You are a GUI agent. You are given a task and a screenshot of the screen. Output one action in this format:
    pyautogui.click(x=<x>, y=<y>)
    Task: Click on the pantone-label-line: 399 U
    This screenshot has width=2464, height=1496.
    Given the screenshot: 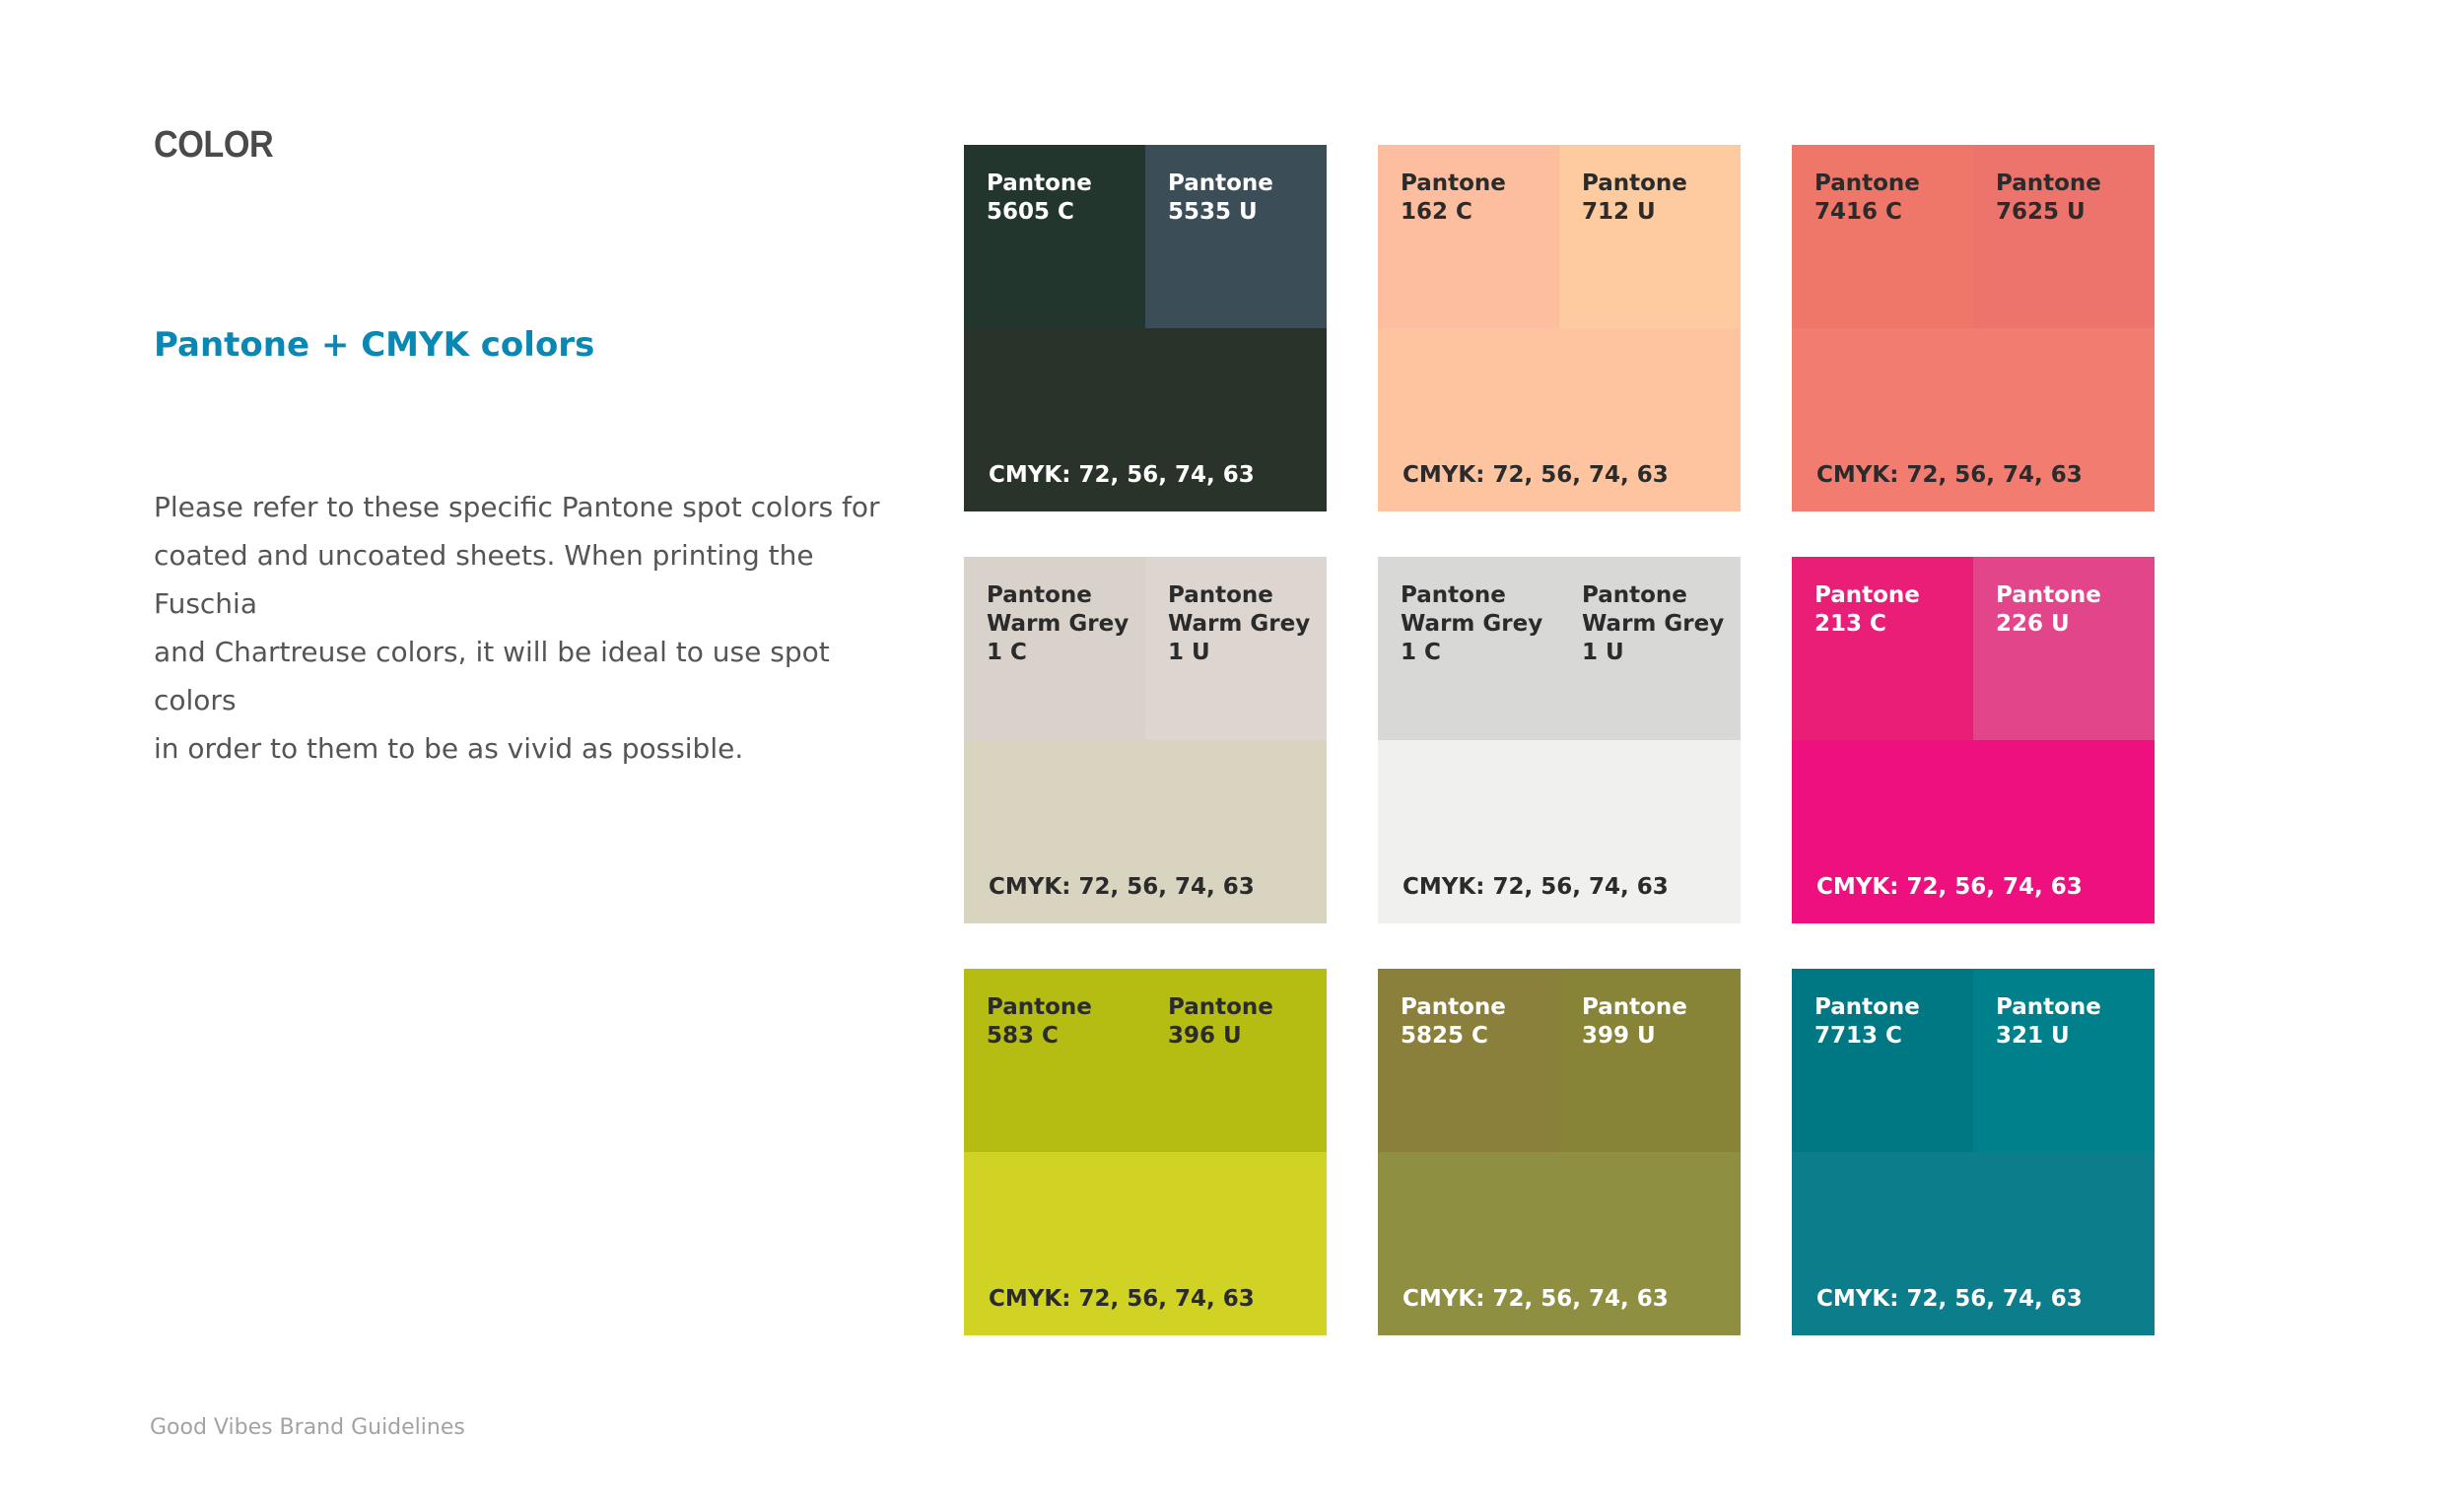 What is the action you would take?
    pyautogui.click(x=1619, y=1036)
    